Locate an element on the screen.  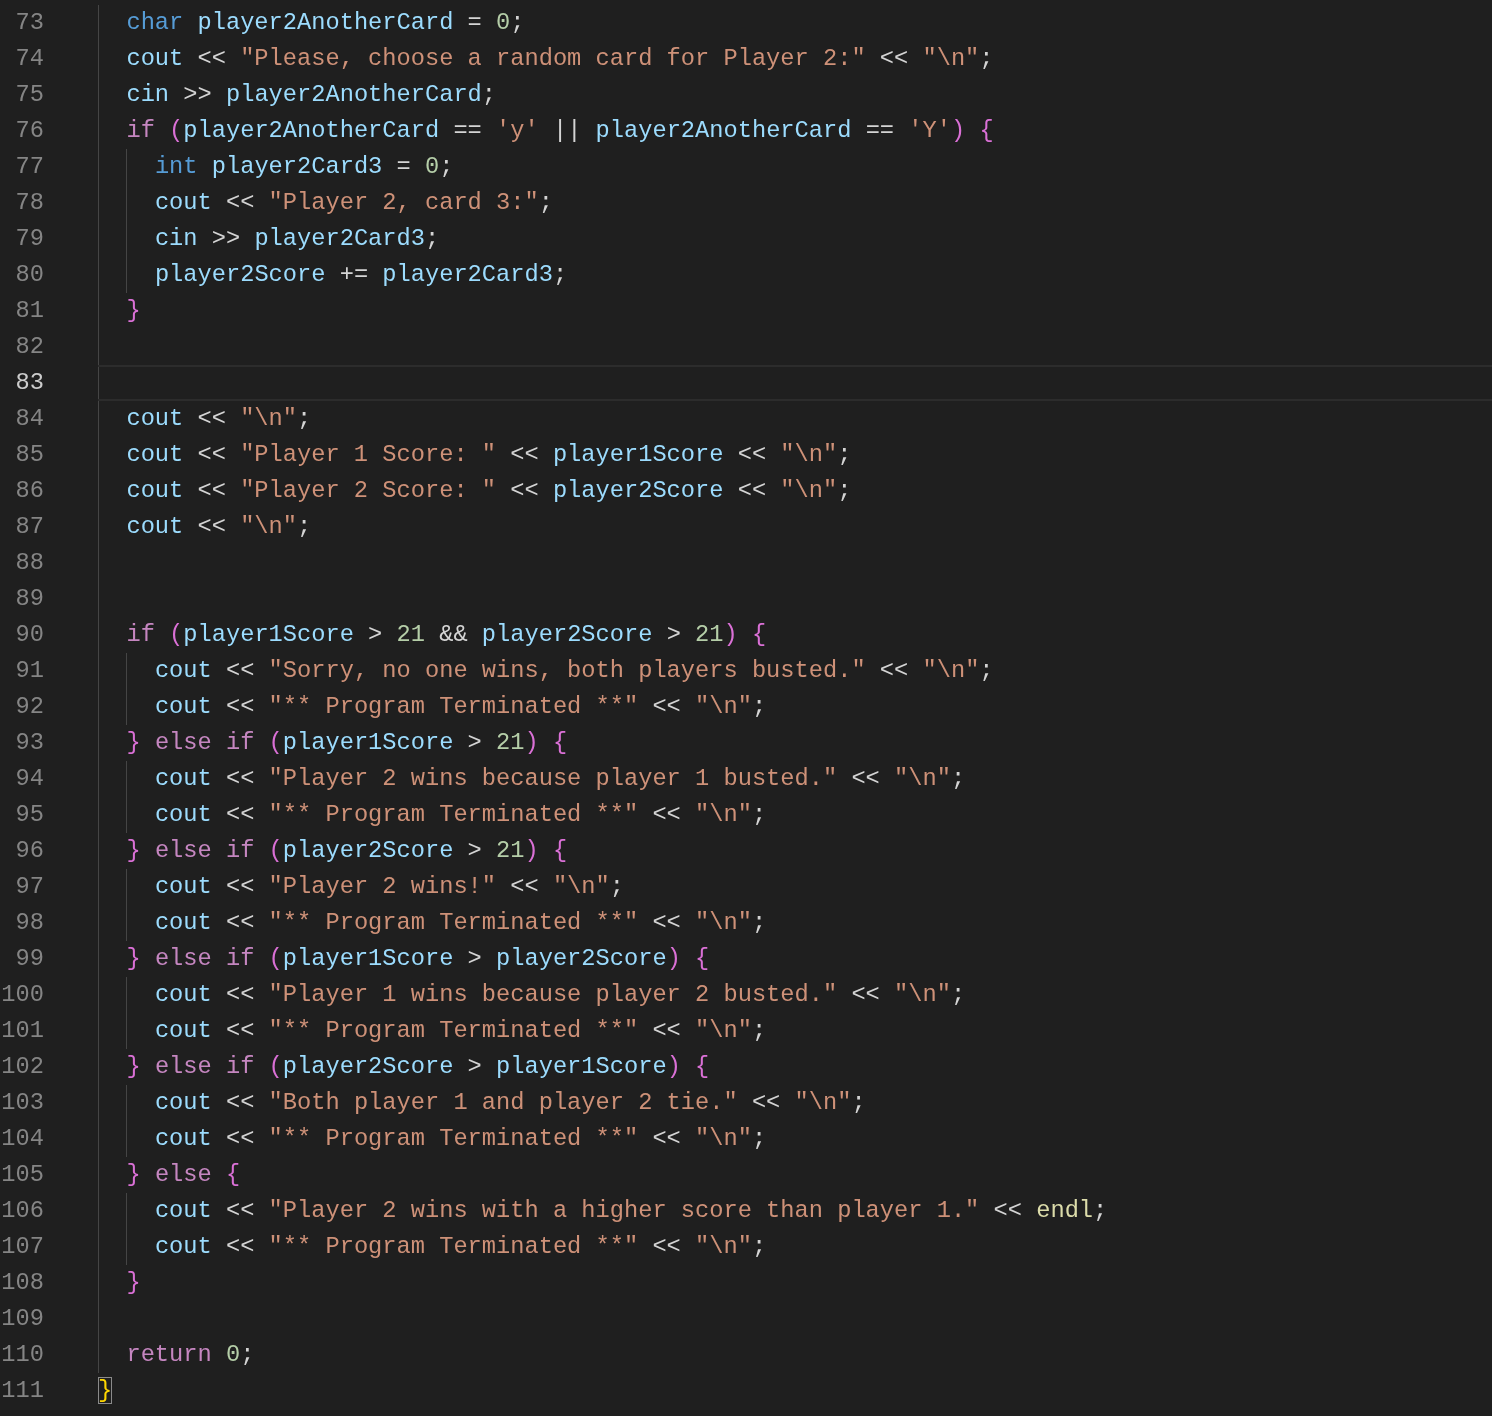
line-number: 109 is located at coordinates (22, 1319).